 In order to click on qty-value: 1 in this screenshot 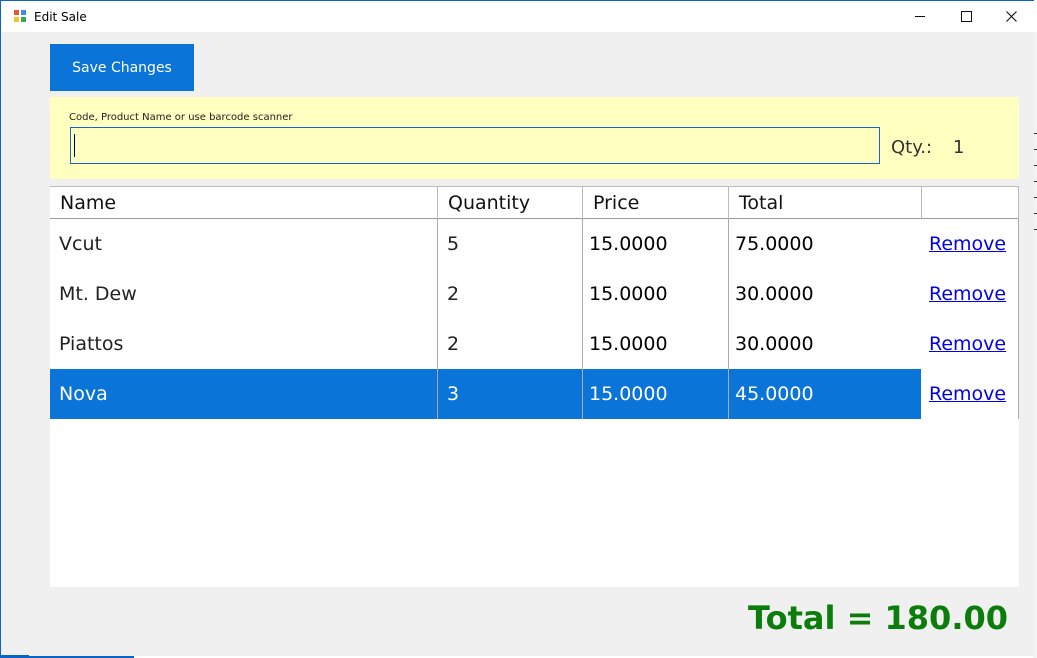, I will do `click(958, 147)`.